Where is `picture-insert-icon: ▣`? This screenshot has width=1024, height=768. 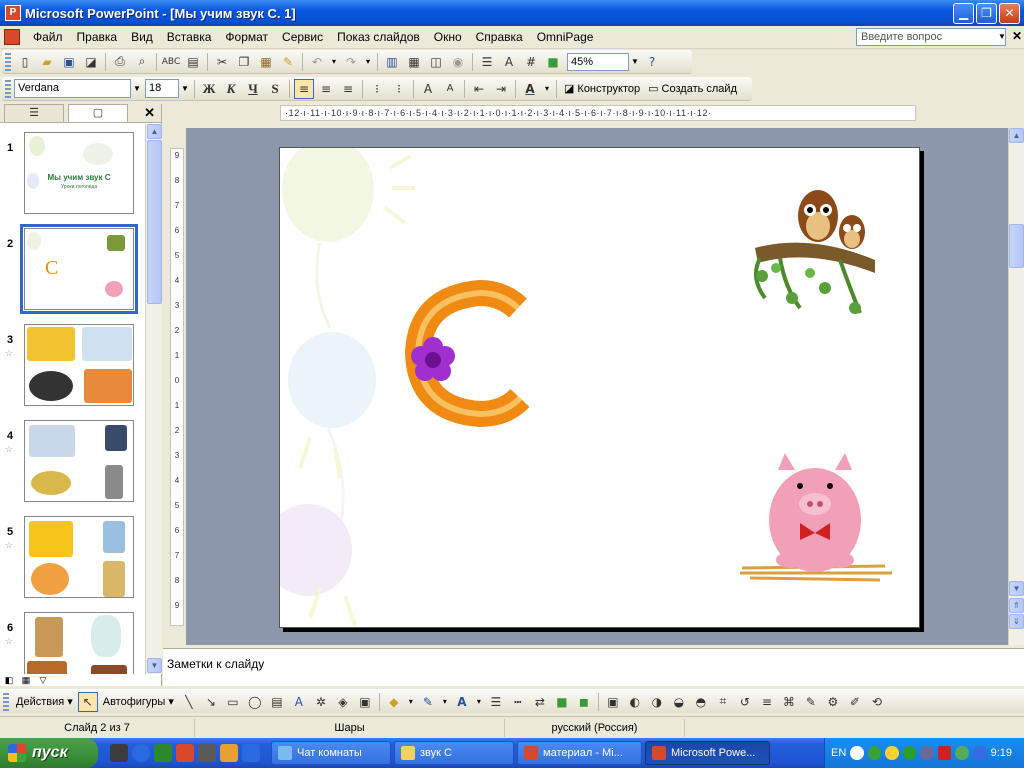 picture-insert-icon: ▣ is located at coordinates (613, 702).